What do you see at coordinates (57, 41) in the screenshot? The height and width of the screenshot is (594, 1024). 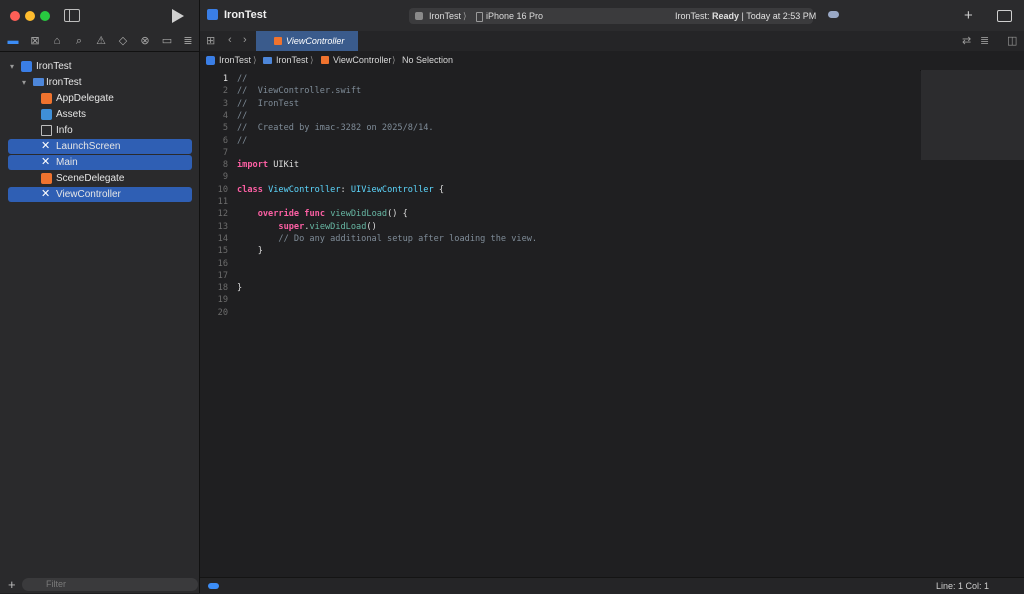 I see `bookmark-icon: ⌂` at bounding box center [57, 41].